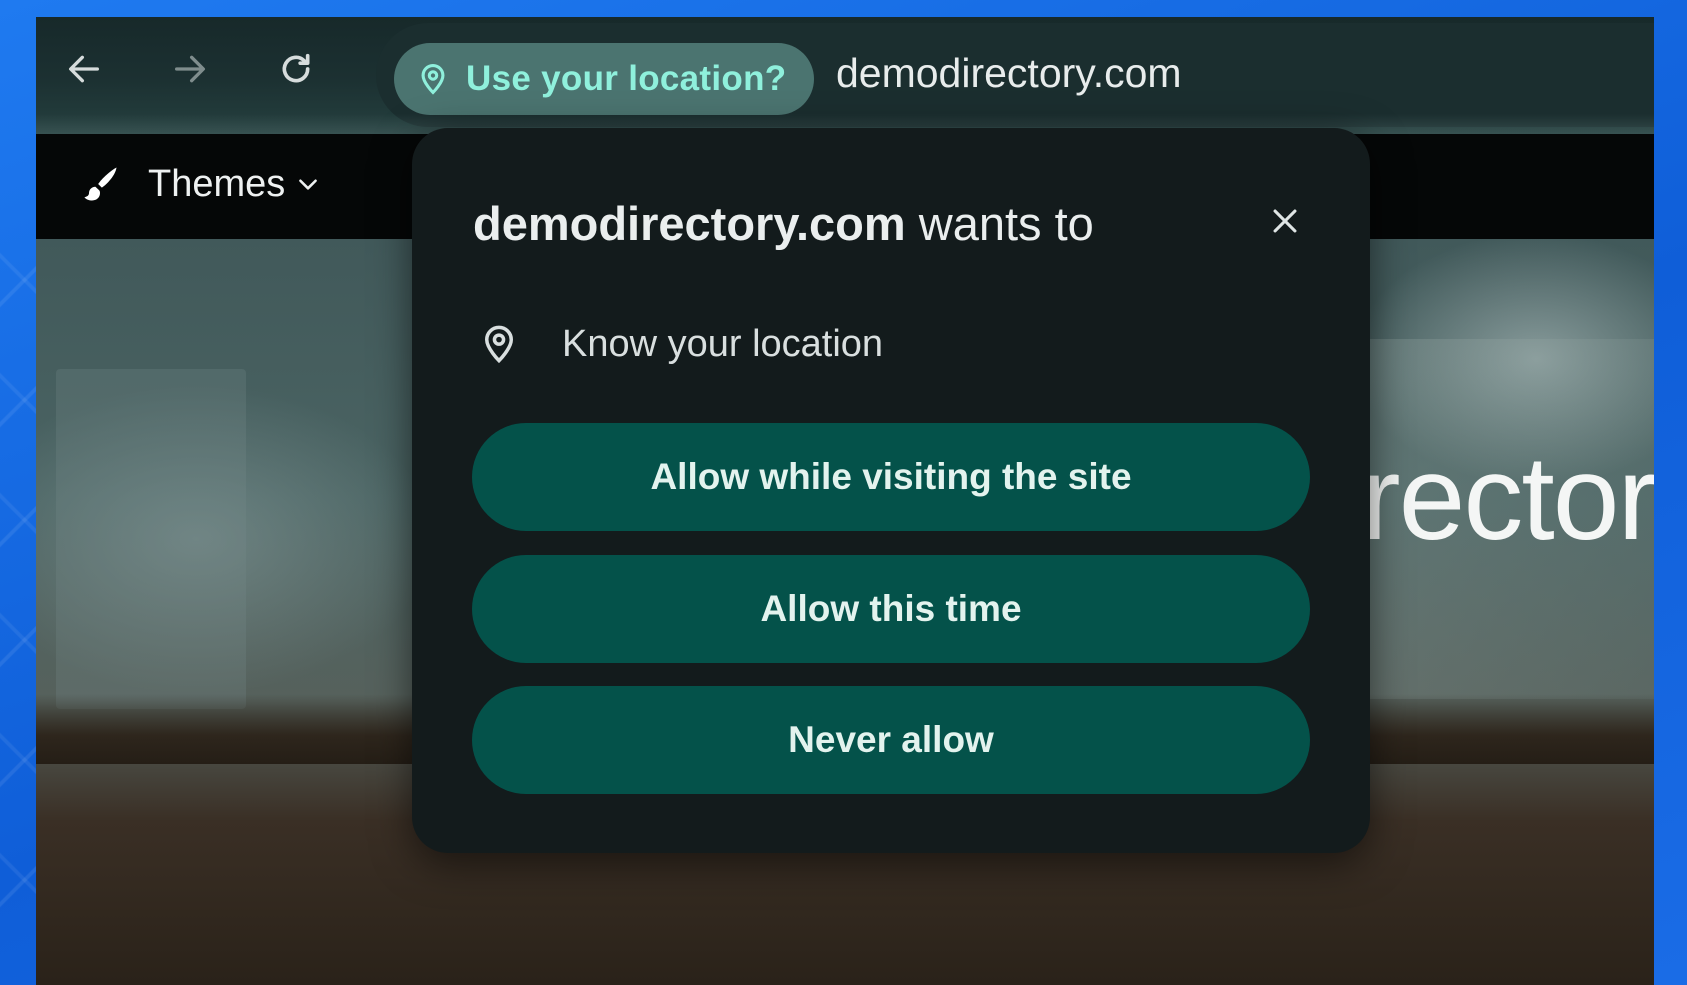  What do you see at coordinates (723, 343) in the screenshot?
I see `permission-label: Know your location` at bounding box center [723, 343].